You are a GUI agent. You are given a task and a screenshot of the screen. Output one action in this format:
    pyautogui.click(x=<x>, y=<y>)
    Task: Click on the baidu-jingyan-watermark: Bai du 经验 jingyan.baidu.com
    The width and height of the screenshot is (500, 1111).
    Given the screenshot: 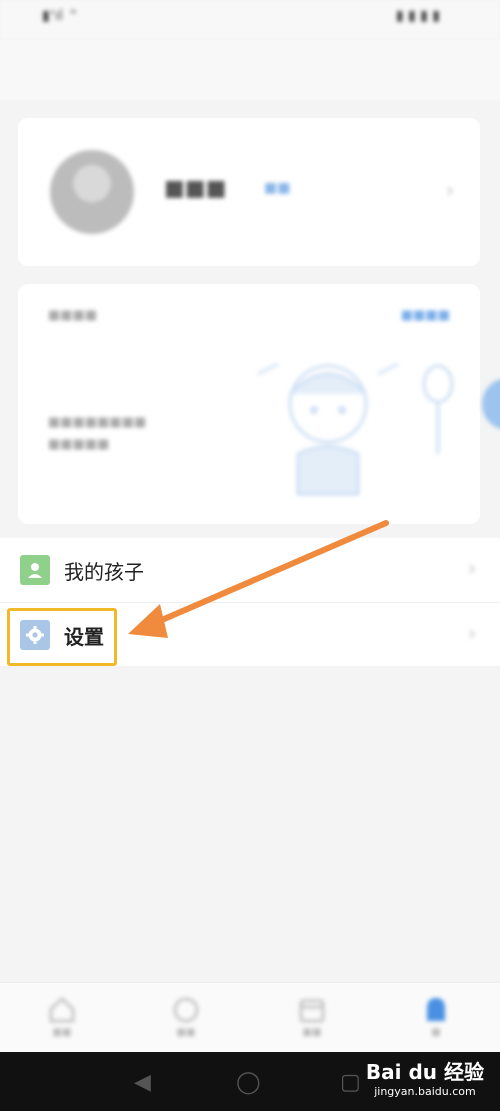 What is the action you would take?
    pyautogui.click(x=425, y=1077)
    